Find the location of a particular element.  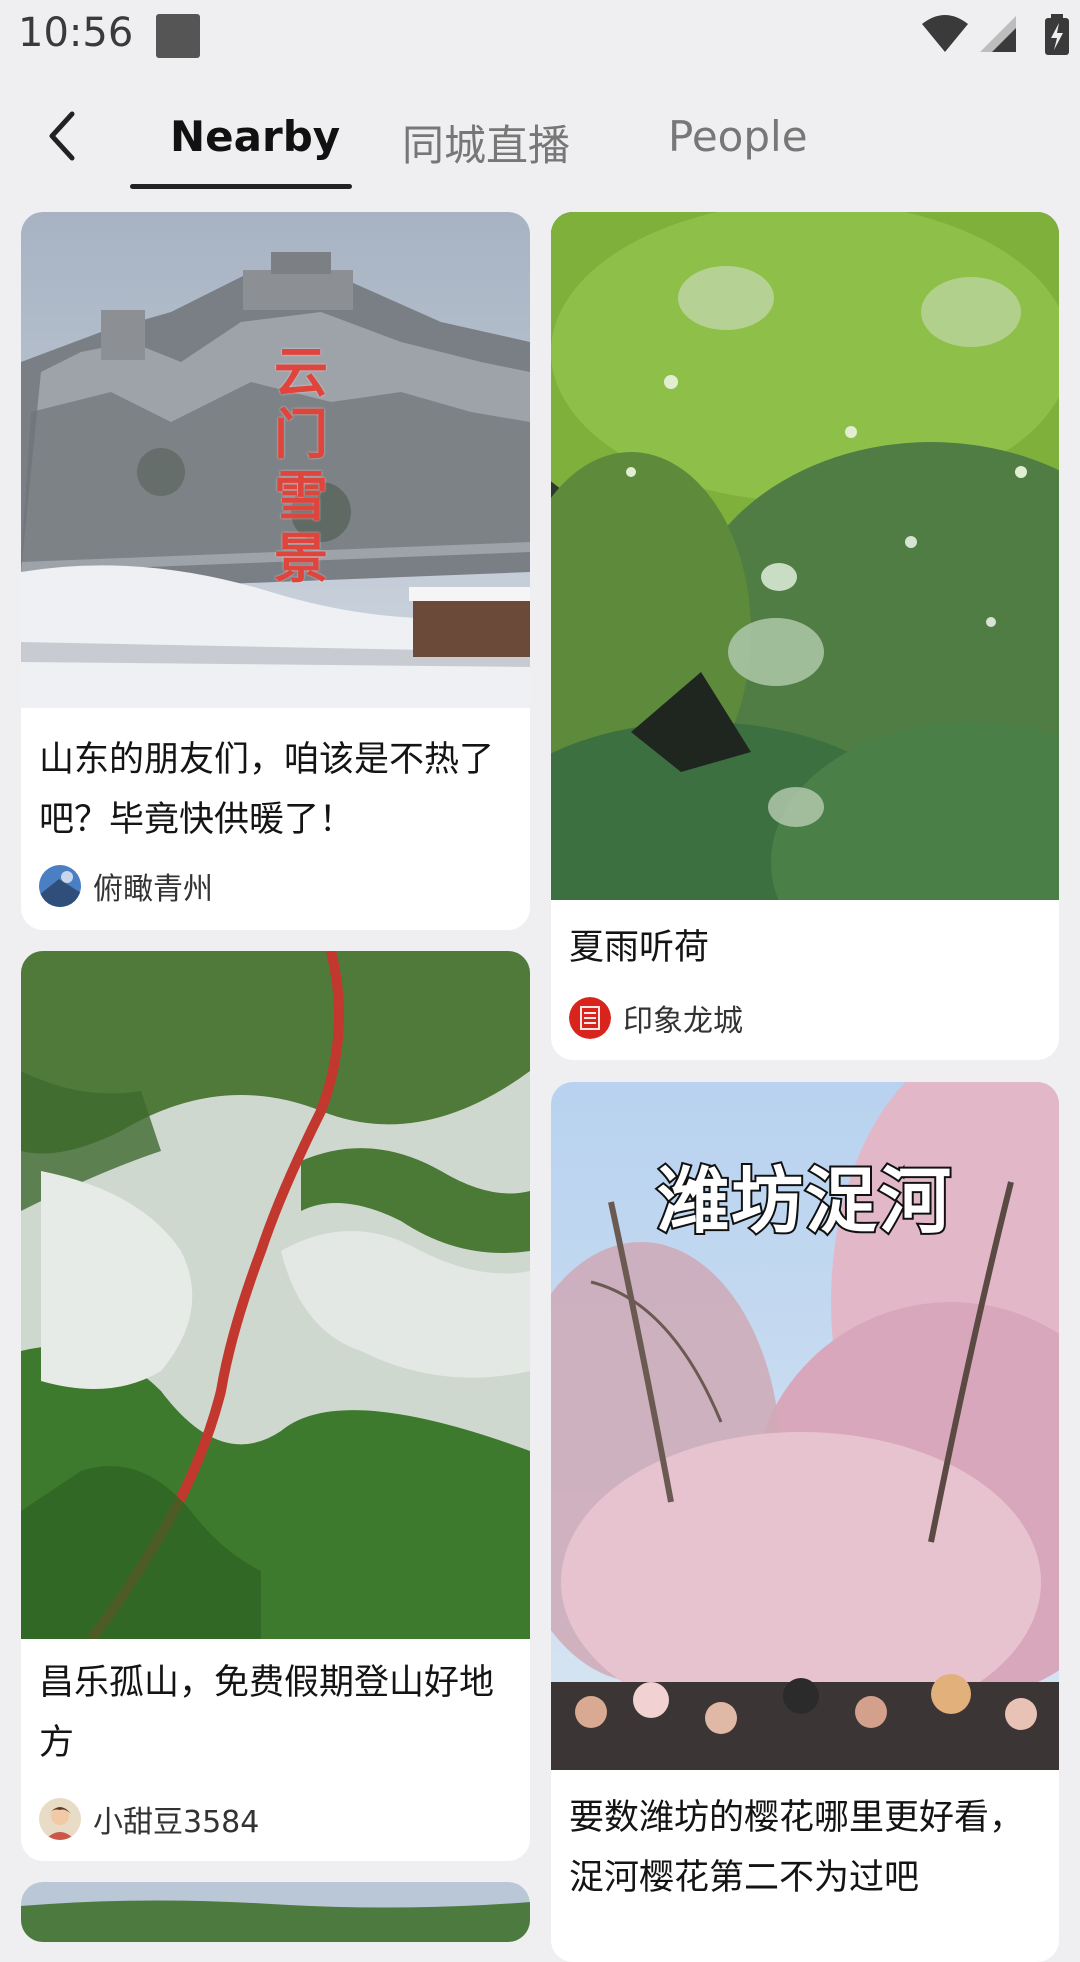

card-thumbnail is located at coordinates (275, 1912).